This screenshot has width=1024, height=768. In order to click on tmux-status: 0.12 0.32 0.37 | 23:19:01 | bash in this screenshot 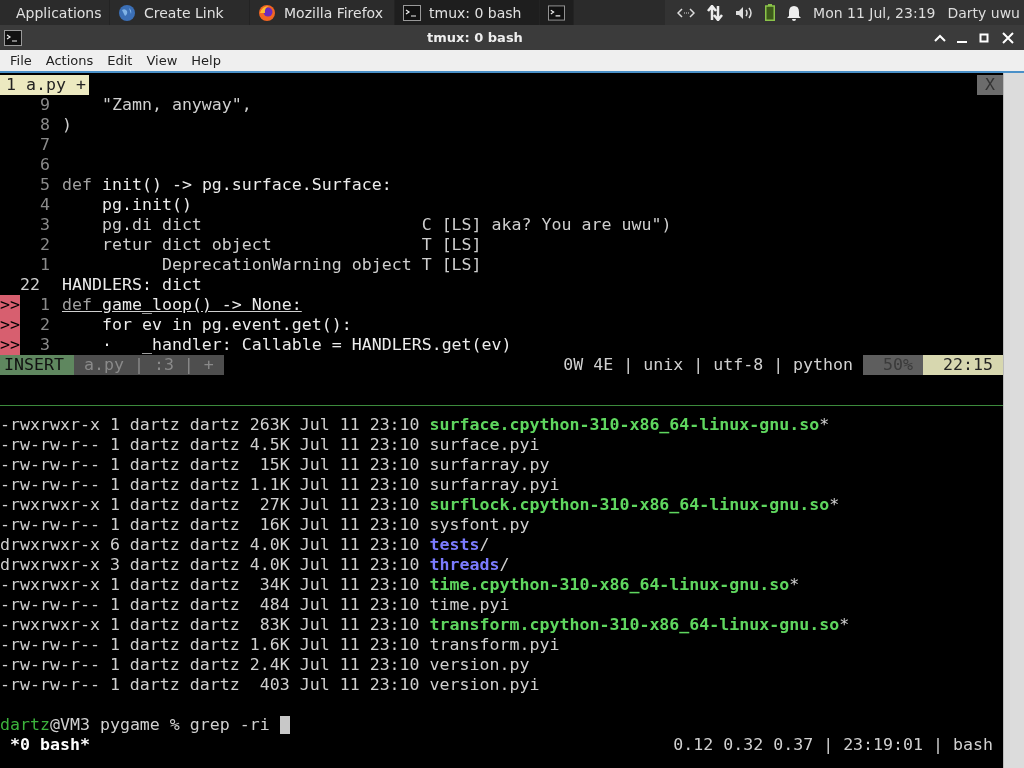, I will do `click(833, 745)`.